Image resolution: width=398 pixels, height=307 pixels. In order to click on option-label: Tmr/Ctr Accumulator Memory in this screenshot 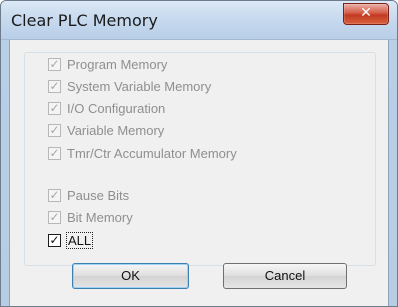, I will do `click(152, 153)`.